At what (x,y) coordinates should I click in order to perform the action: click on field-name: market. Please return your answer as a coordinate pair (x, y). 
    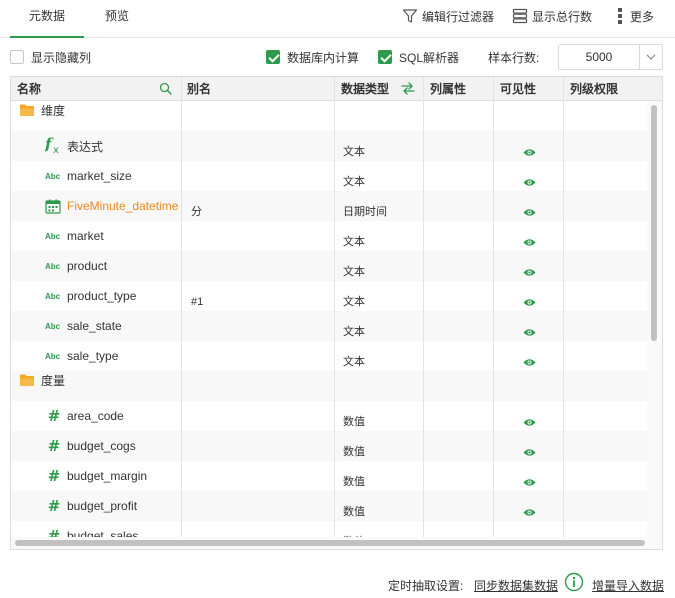
    Looking at the image, I should click on (85, 236).